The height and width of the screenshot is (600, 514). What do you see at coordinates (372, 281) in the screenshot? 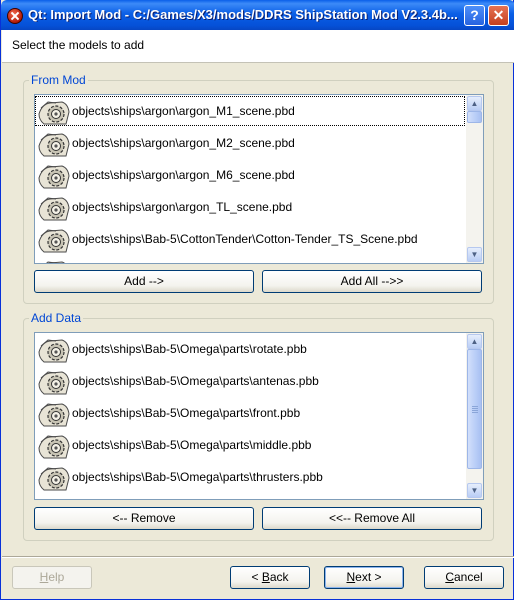
I see `add-all-button: Add All -->>` at bounding box center [372, 281].